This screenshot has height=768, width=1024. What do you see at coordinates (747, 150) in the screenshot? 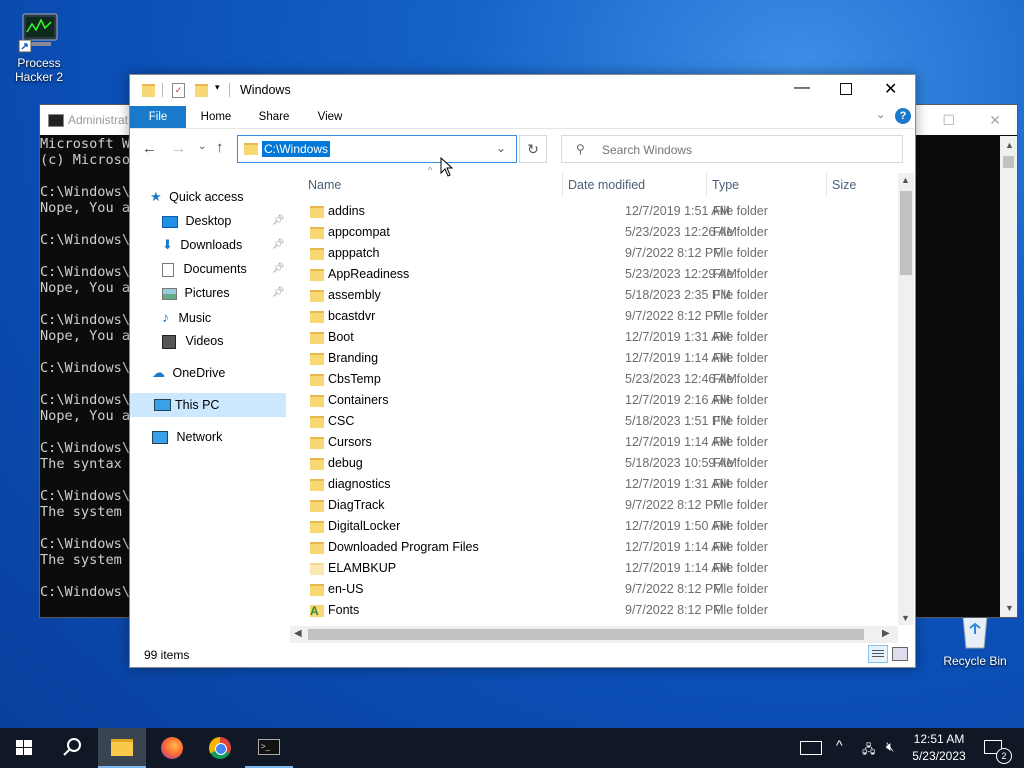
I see `search-input` at bounding box center [747, 150].